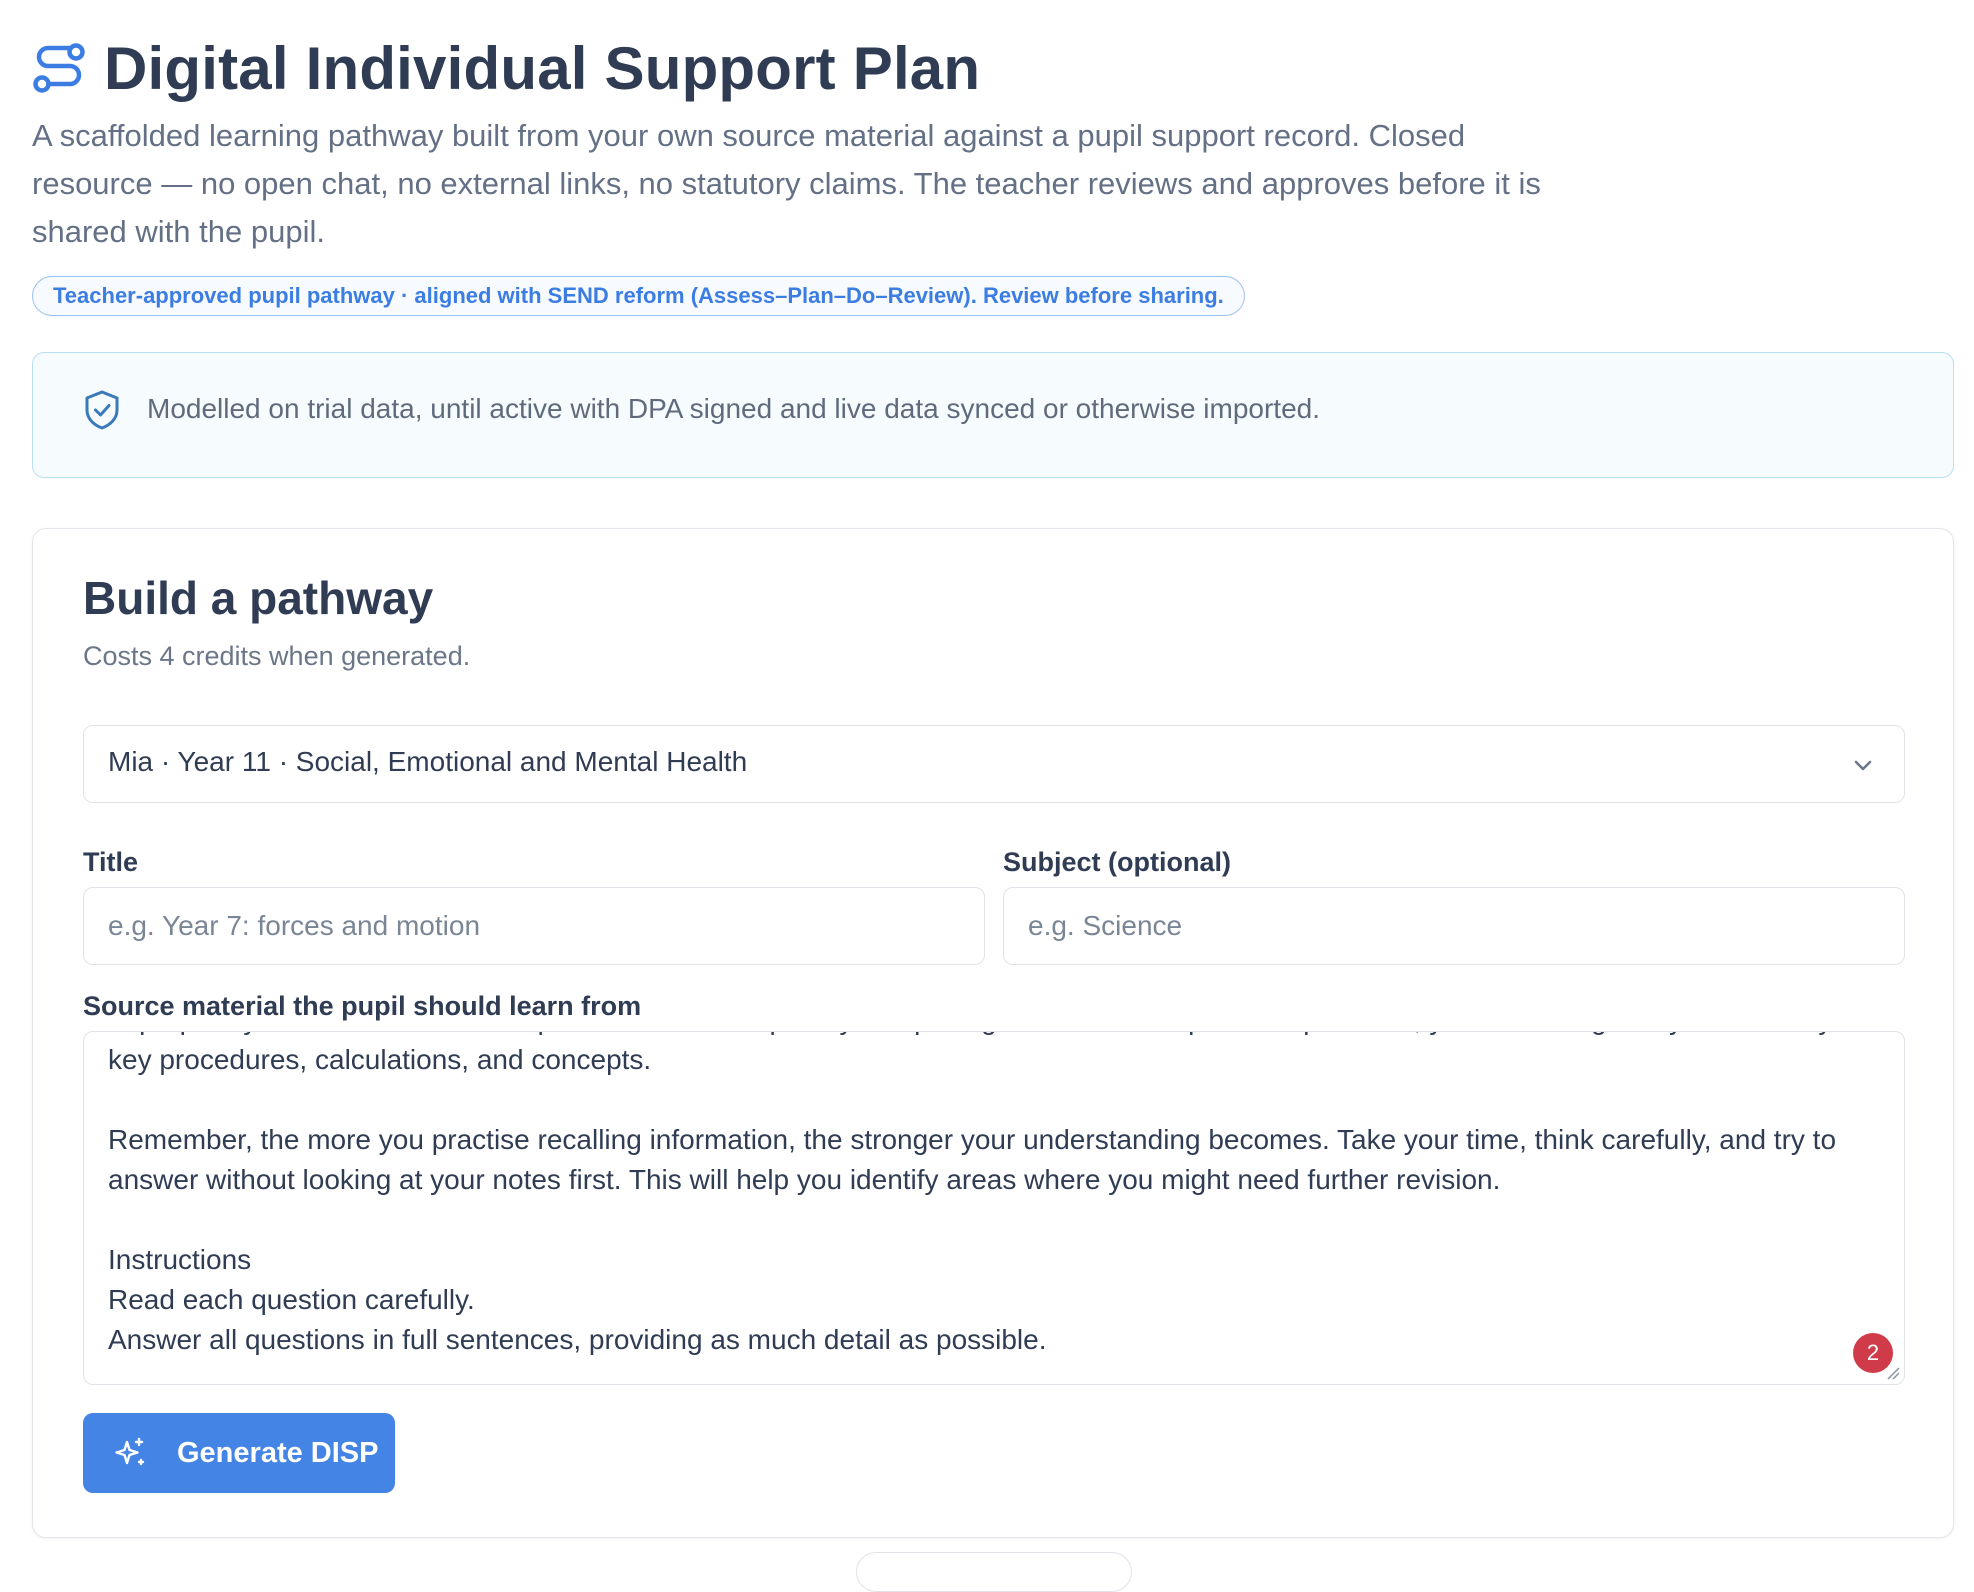 Image resolution: width=1974 pixels, height=1592 pixels. What do you see at coordinates (258, 598) in the screenshot?
I see `card-title: Build a pathway` at bounding box center [258, 598].